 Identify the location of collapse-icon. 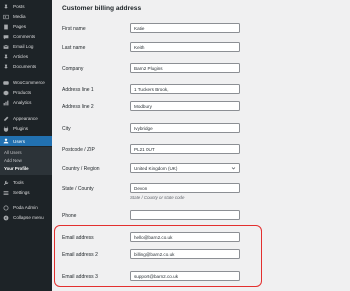
(6, 218).